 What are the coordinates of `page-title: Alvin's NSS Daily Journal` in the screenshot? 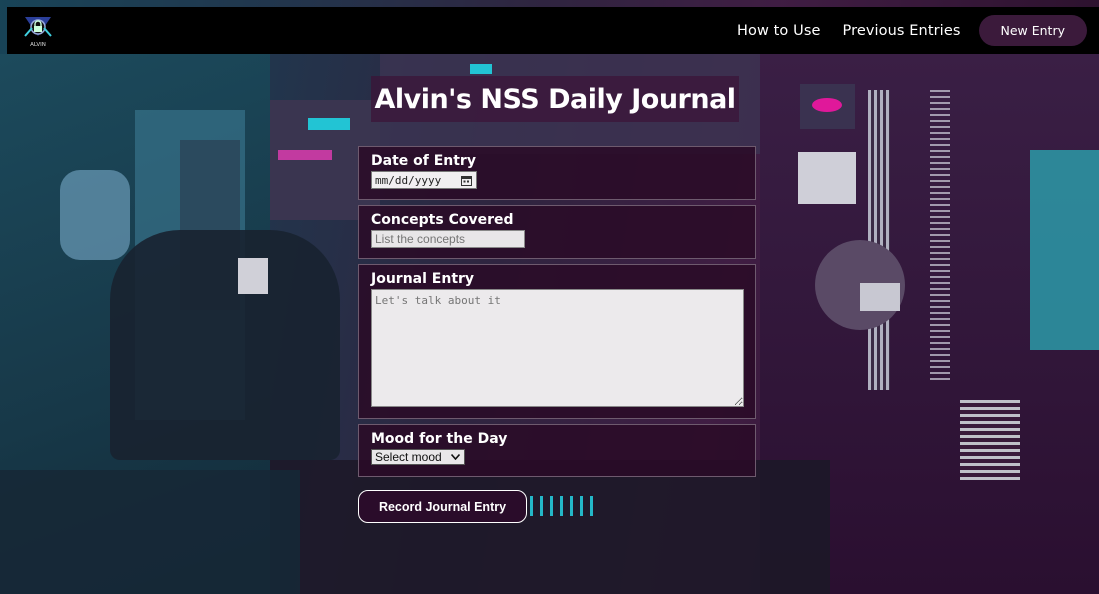 It's located at (555, 99).